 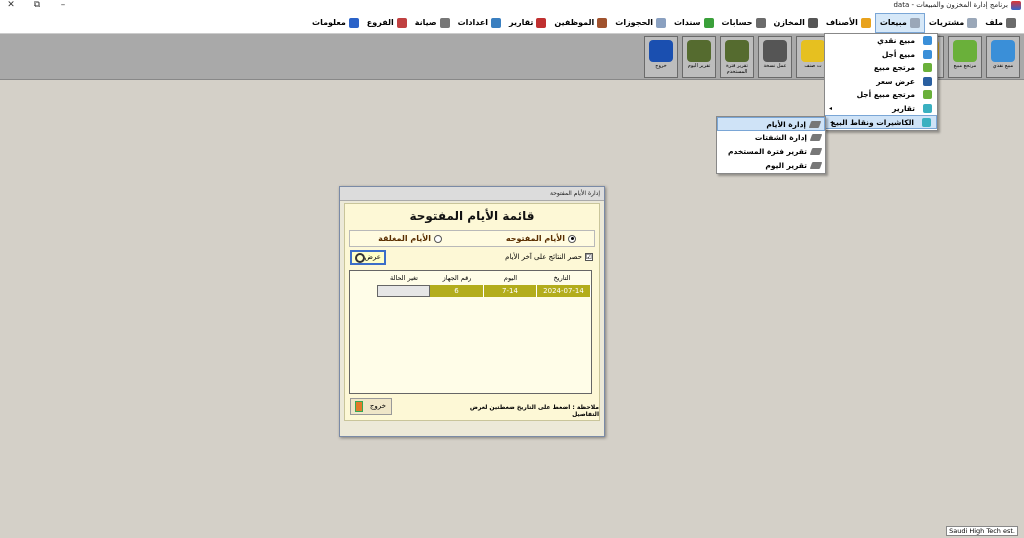 What do you see at coordinates (1003, 66) in the screenshot?
I see `toolbar-button-label: مبيع نقدي` at bounding box center [1003, 66].